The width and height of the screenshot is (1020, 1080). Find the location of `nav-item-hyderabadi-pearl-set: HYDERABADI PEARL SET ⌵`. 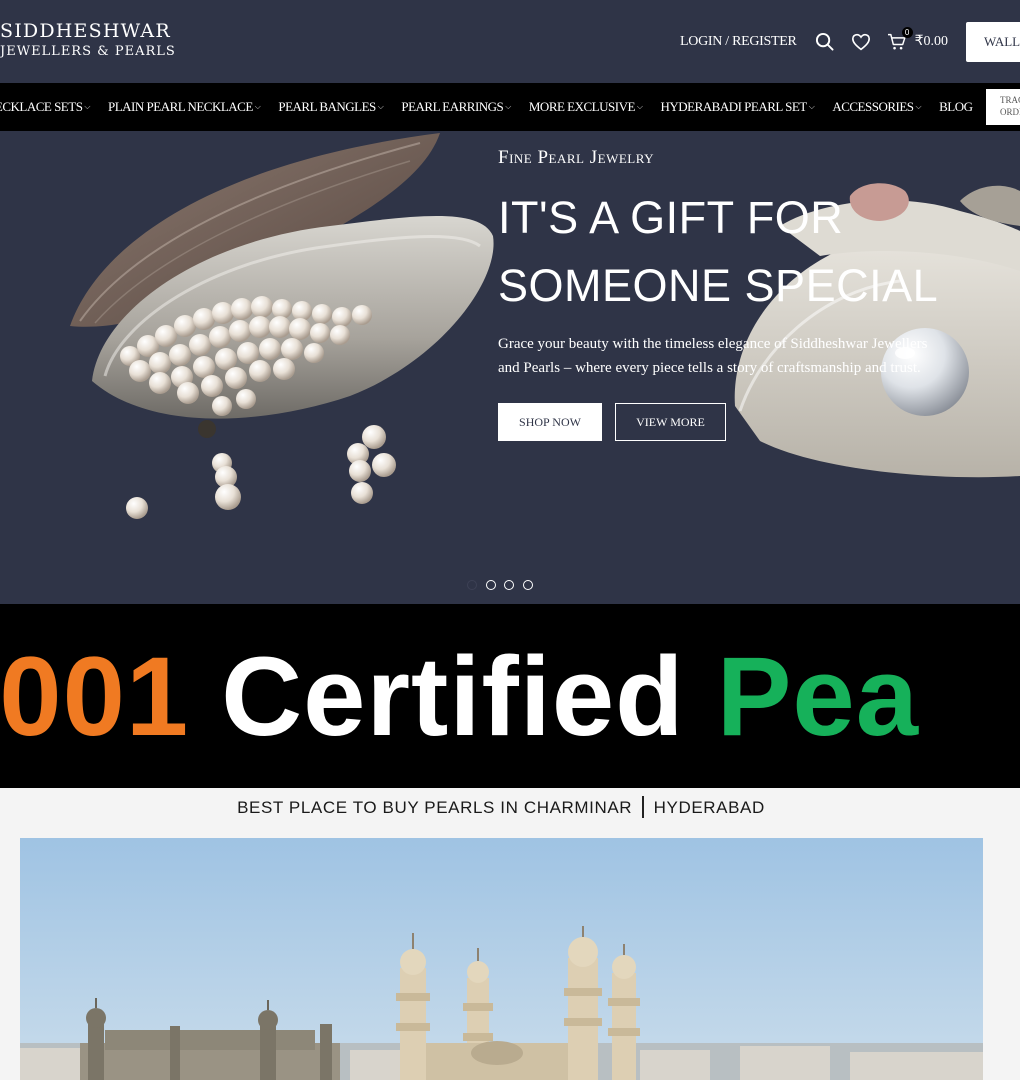

nav-item-hyderabadi-pearl-set: HYDERABADI PEARL SET ⌵ is located at coordinates (737, 107).